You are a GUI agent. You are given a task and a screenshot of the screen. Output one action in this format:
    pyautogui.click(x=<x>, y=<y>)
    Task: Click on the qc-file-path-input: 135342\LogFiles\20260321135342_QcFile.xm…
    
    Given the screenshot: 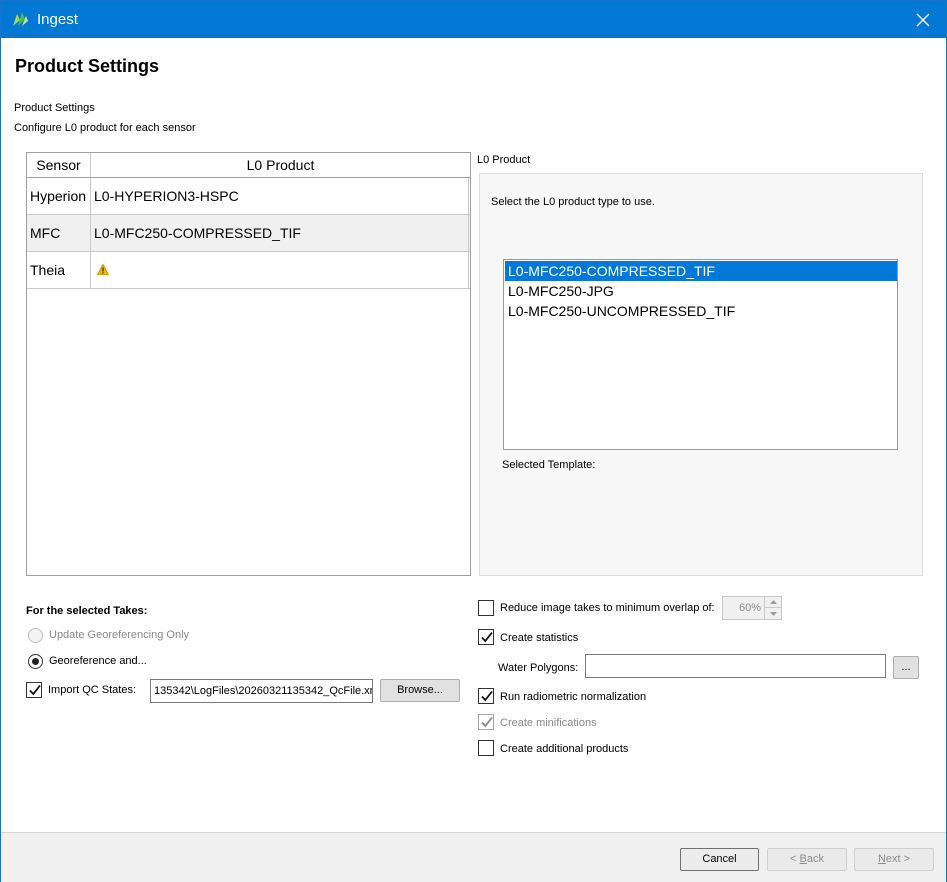 What is the action you would take?
    pyautogui.click(x=261, y=691)
    